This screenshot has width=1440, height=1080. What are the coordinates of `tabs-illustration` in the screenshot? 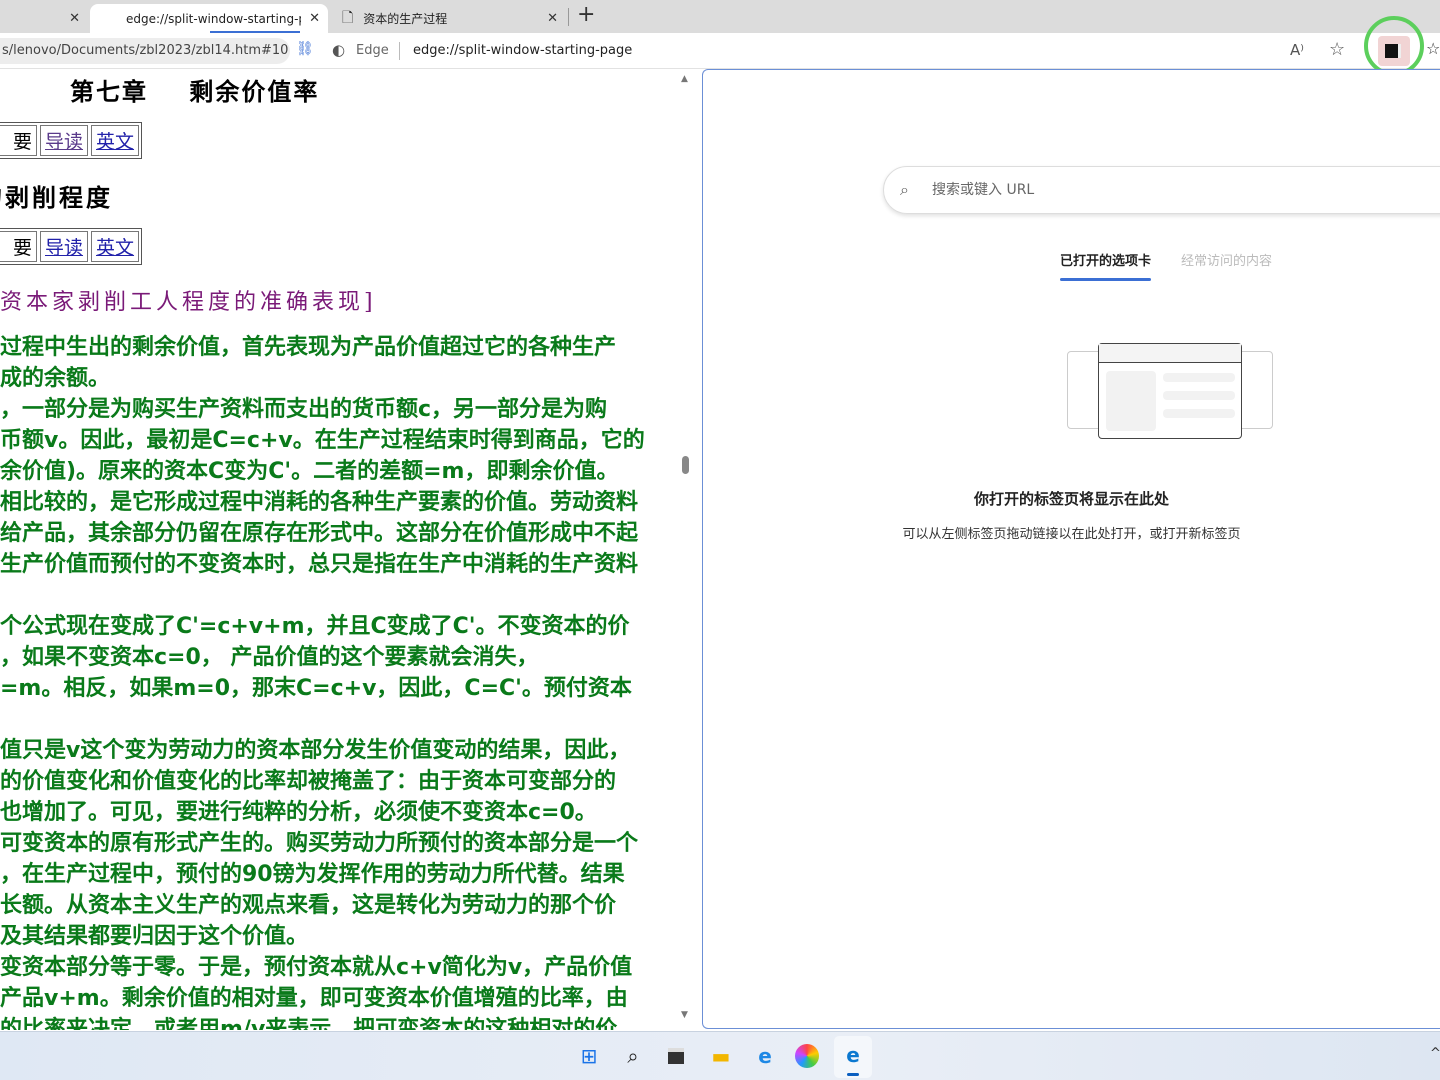 It's located at (1170, 391).